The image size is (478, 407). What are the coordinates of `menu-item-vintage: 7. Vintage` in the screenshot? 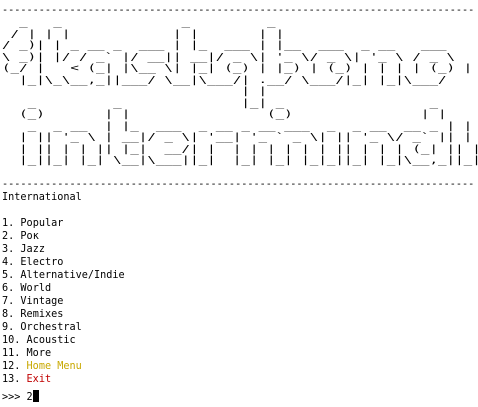 It's located at (239, 301).